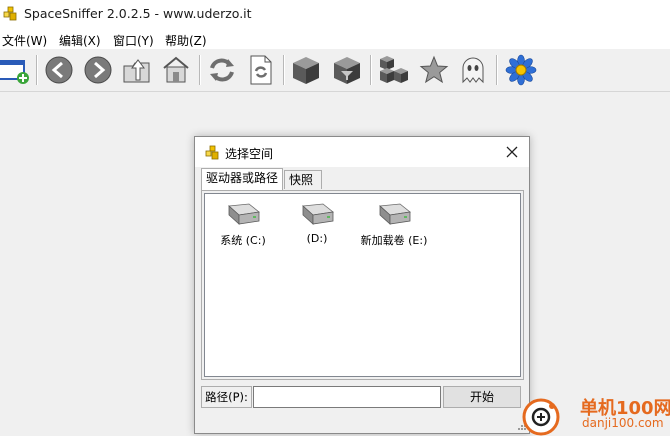 The width and height of the screenshot is (670, 436). I want to click on cube-filter-icon, so click(347, 70).